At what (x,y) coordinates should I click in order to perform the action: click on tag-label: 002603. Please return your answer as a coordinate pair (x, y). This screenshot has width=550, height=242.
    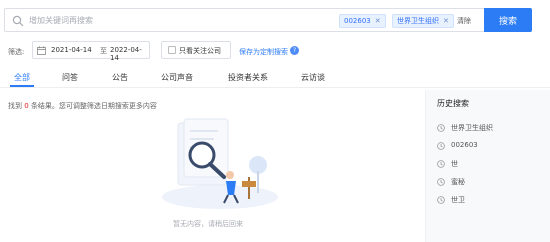
    Looking at the image, I should click on (357, 21).